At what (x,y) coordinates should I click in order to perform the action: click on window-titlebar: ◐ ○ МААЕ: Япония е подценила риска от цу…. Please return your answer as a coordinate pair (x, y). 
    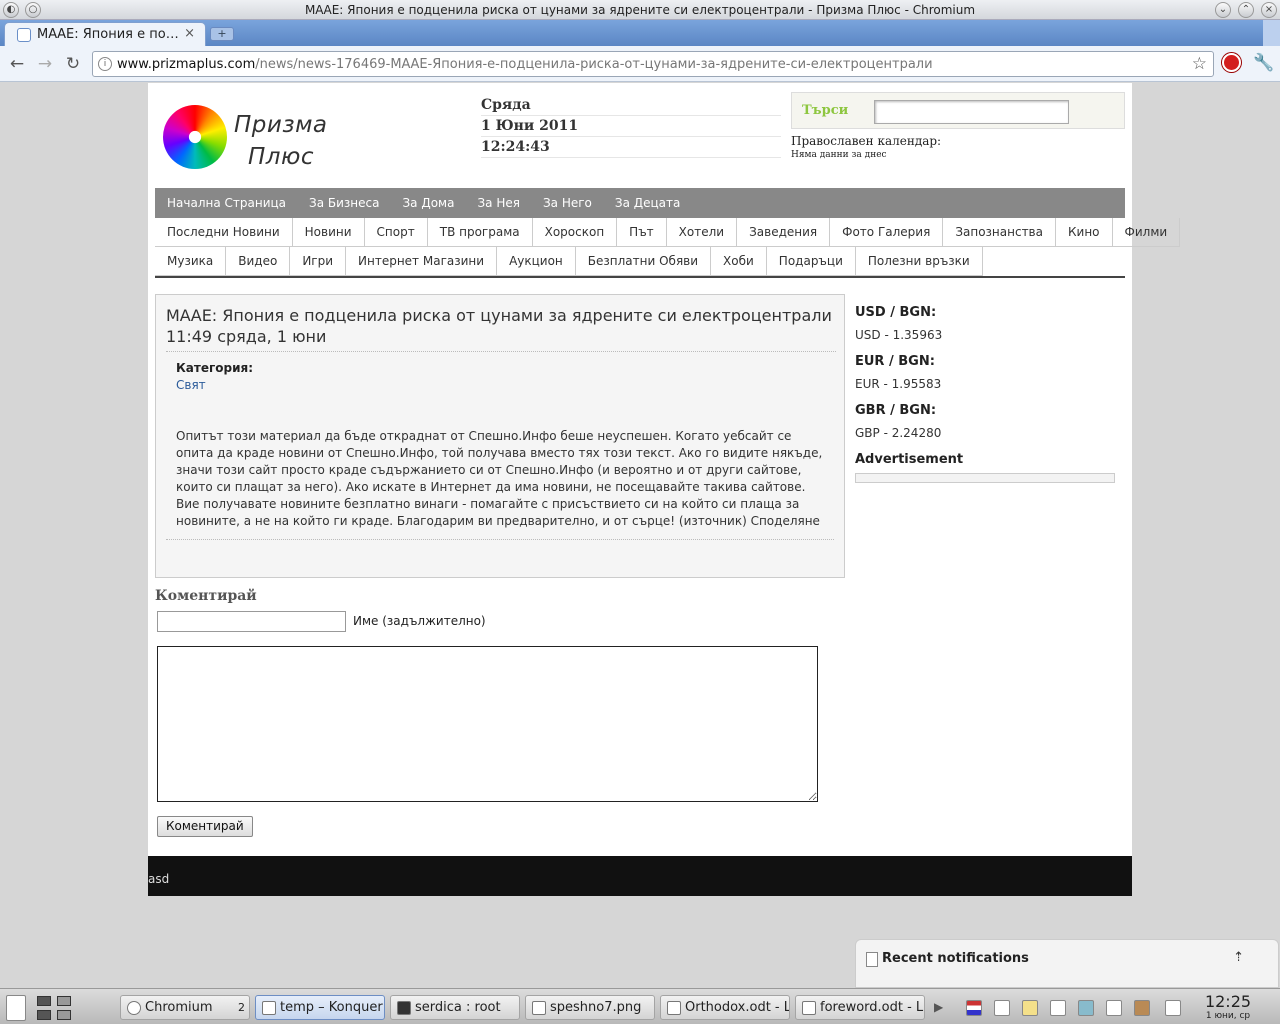
    Looking at the image, I should click on (640, 10).